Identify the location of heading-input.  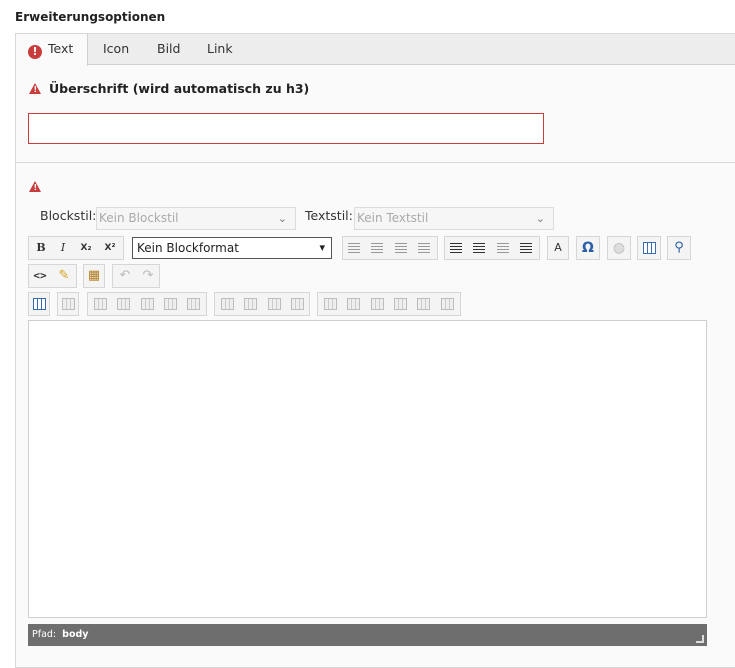
(286, 128).